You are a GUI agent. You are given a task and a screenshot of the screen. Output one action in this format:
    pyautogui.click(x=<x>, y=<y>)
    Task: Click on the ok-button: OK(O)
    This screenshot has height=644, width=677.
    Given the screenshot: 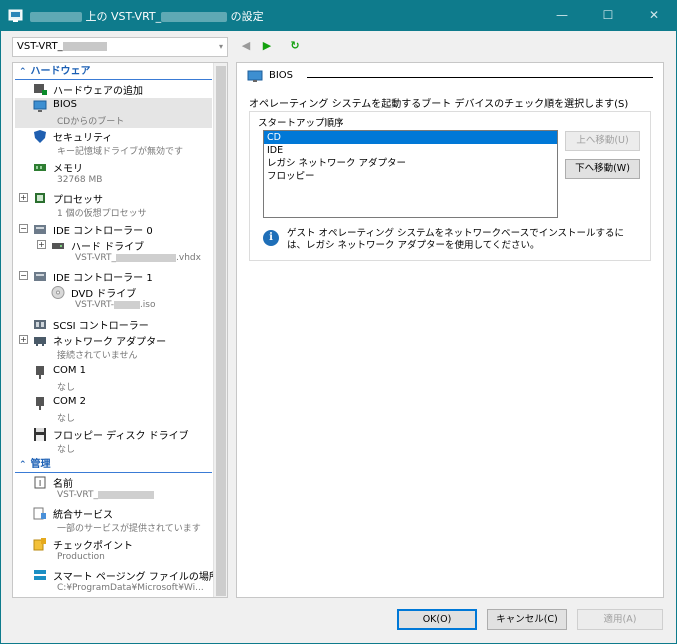 What is the action you would take?
    pyautogui.click(x=437, y=619)
    